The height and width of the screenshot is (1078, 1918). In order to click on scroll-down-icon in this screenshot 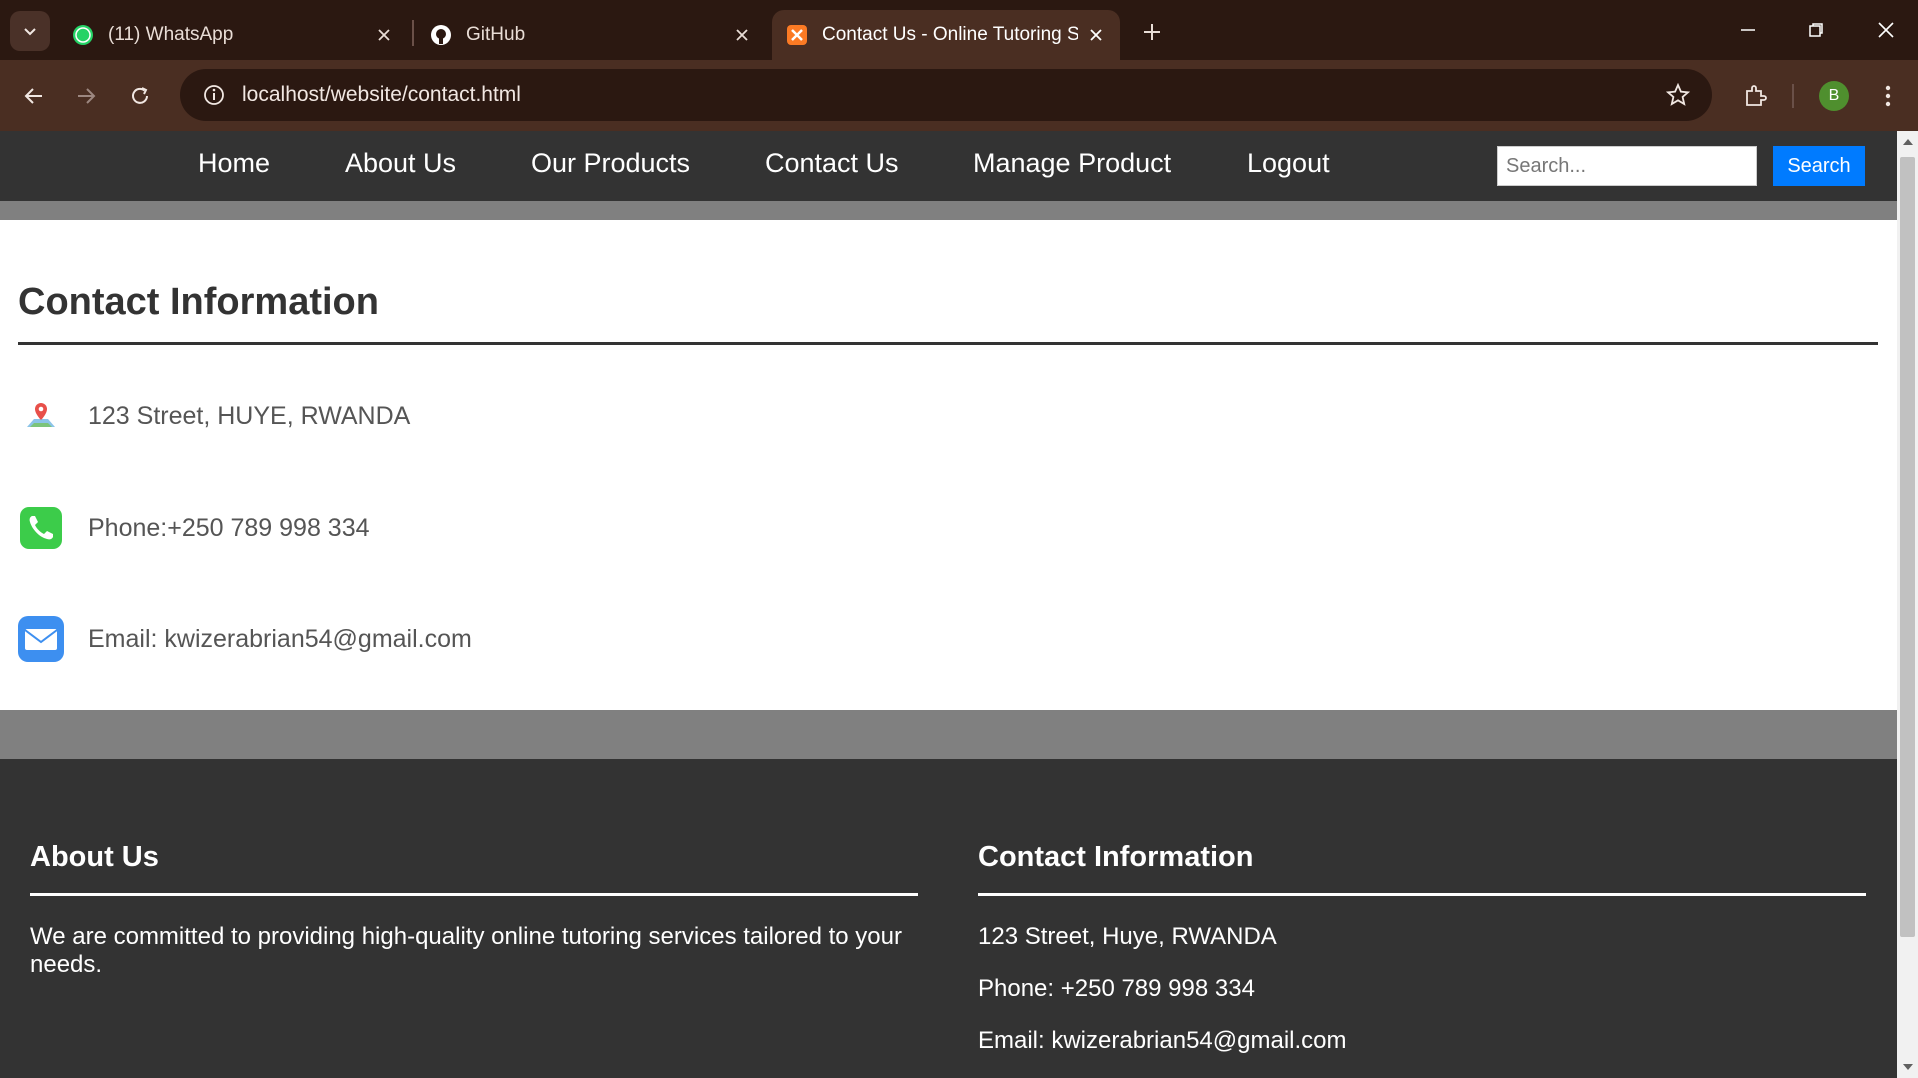, I will do `click(1907, 1067)`.